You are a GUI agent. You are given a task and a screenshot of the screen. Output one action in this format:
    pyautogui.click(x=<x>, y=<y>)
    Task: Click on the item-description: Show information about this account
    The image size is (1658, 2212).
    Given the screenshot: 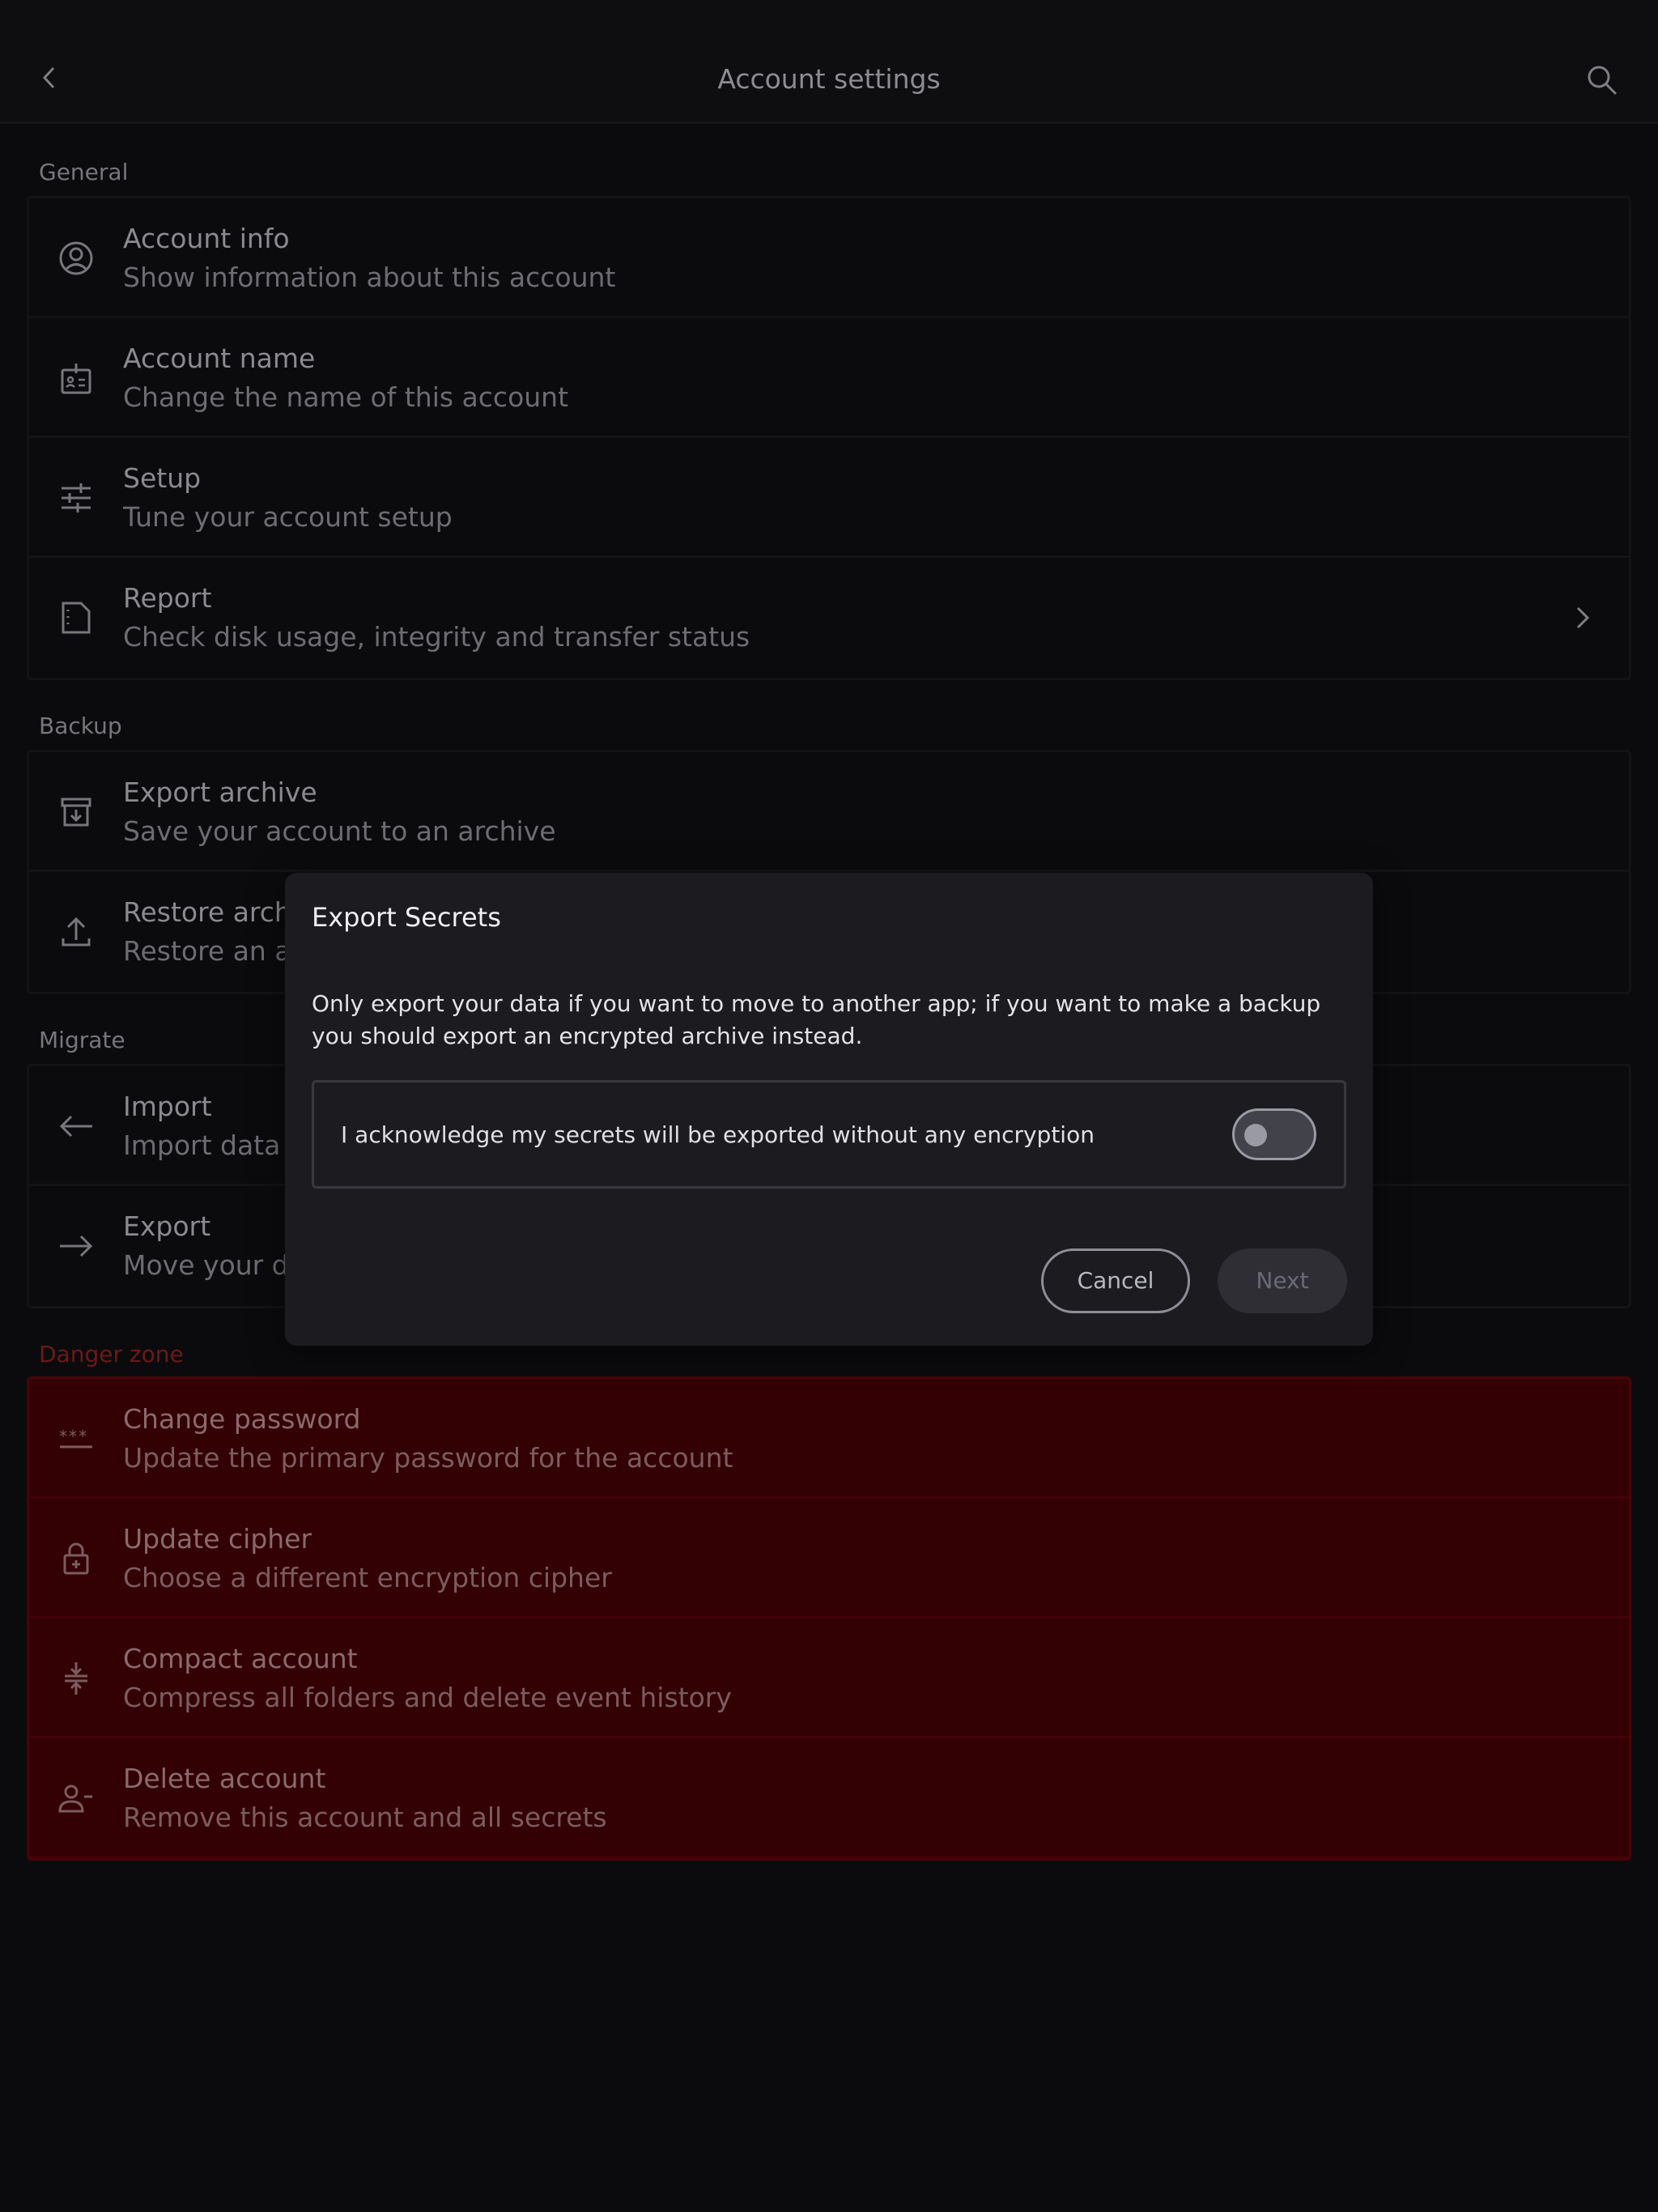 What is the action you would take?
    pyautogui.click(x=369, y=278)
    